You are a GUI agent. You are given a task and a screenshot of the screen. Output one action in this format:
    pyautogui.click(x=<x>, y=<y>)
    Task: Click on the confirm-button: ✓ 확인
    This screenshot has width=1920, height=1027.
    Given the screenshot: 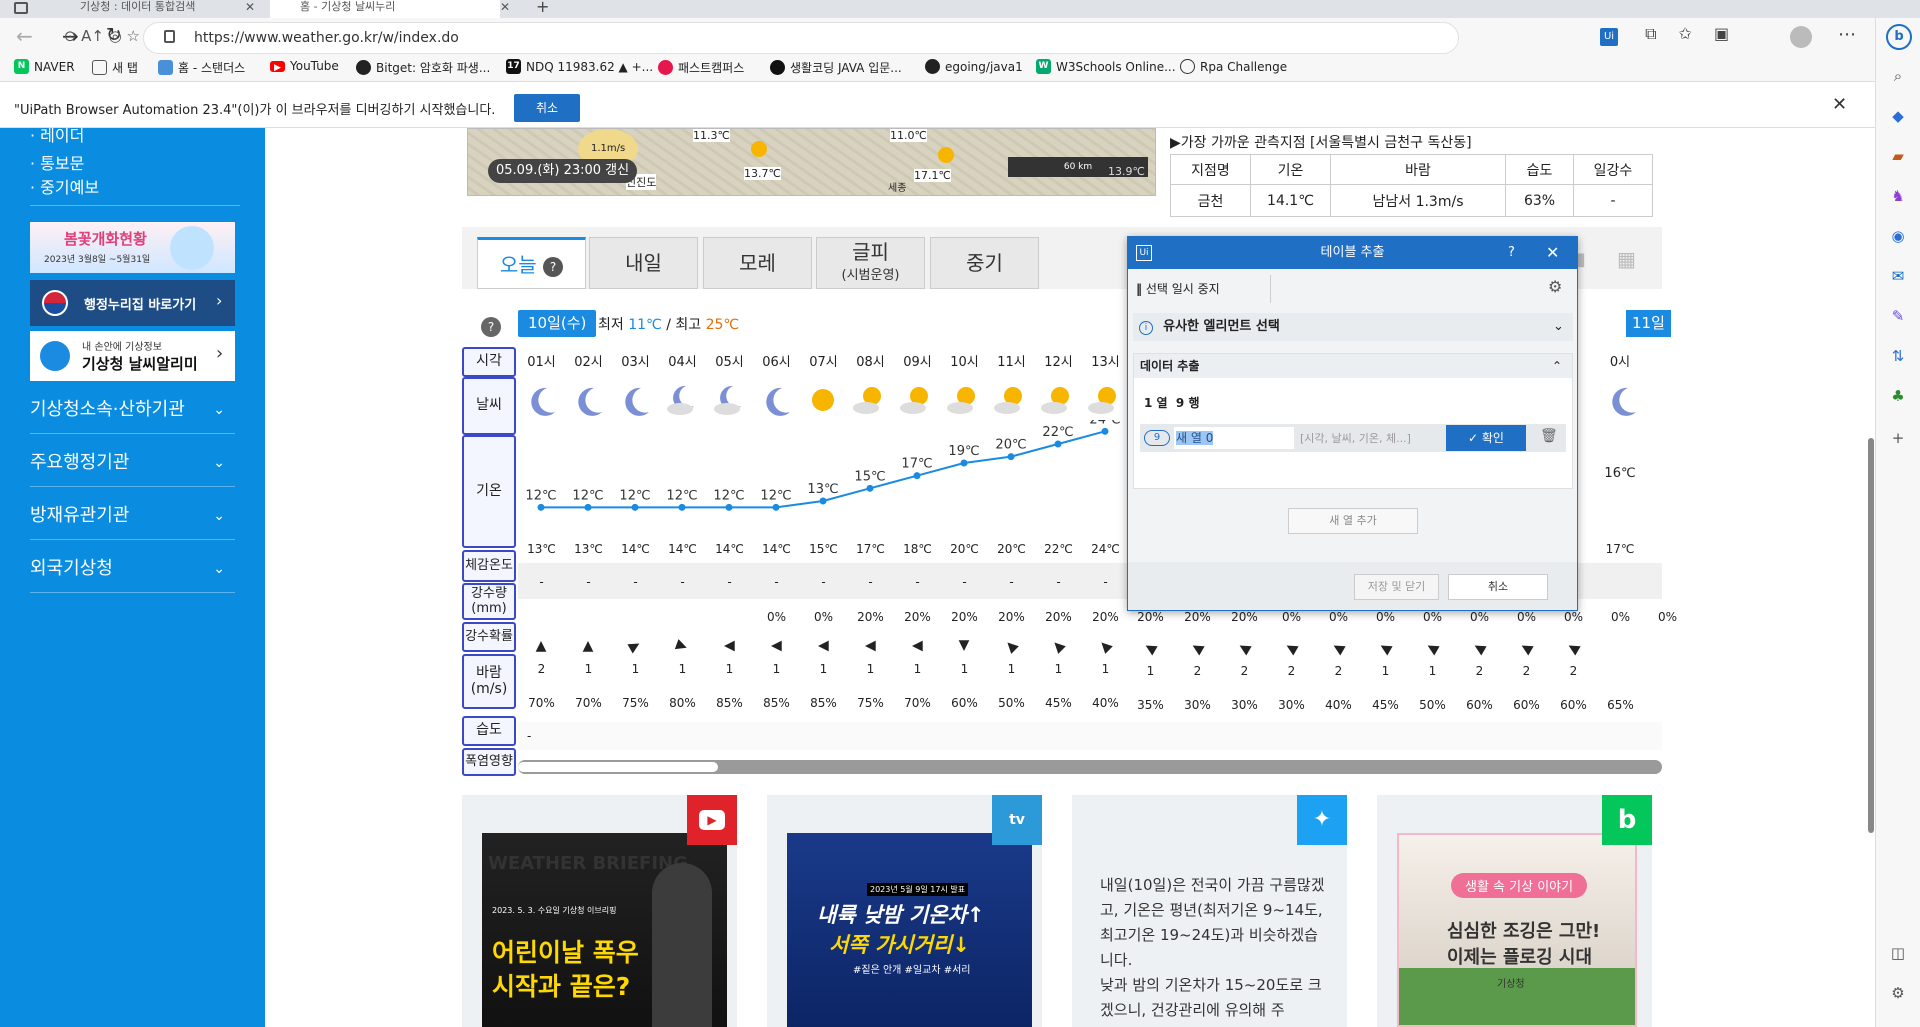 What is the action you would take?
    pyautogui.click(x=1486, y=438)
    